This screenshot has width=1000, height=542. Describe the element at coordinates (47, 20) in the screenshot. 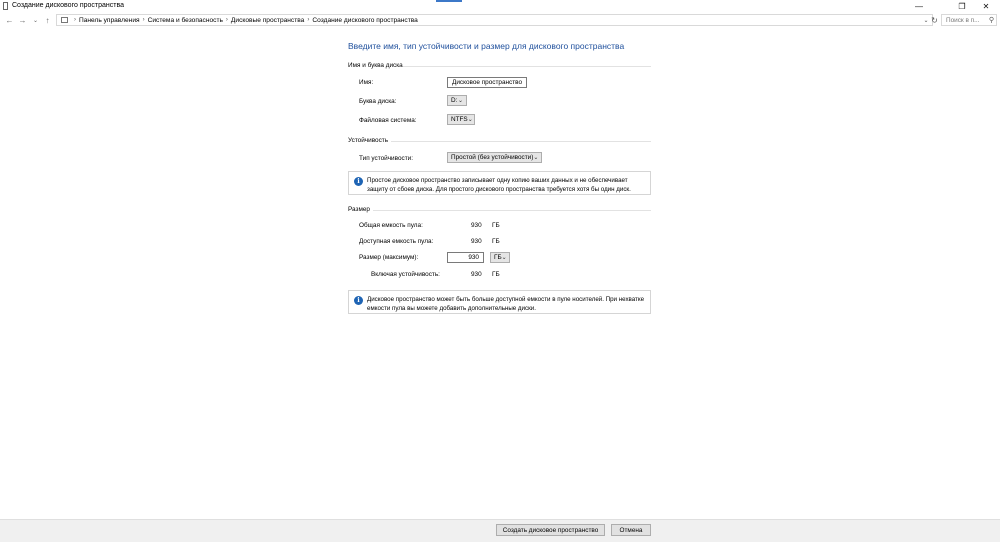

I see `up-button: ↑` at that location.